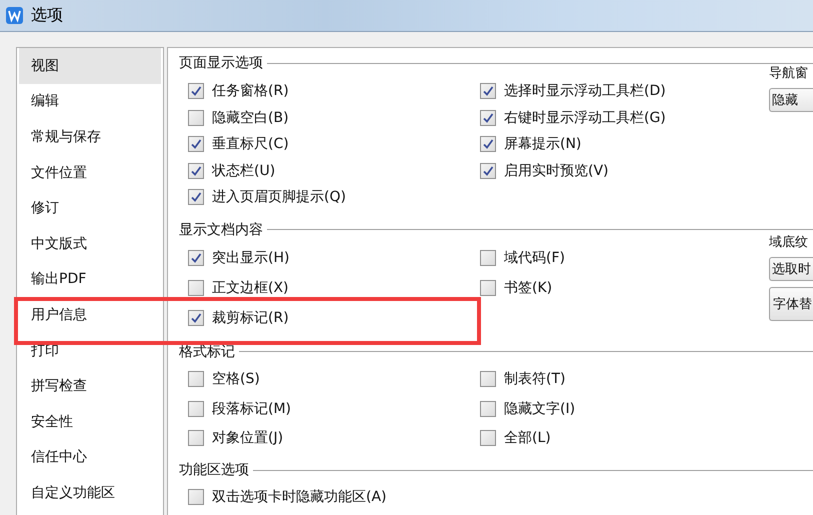 Image resolution: width=813 pixels, height=515 pixels. Describe the element at coordinates (90, 386) in the screenshot. I see `sidebar-item: 拼写检查` at that location.